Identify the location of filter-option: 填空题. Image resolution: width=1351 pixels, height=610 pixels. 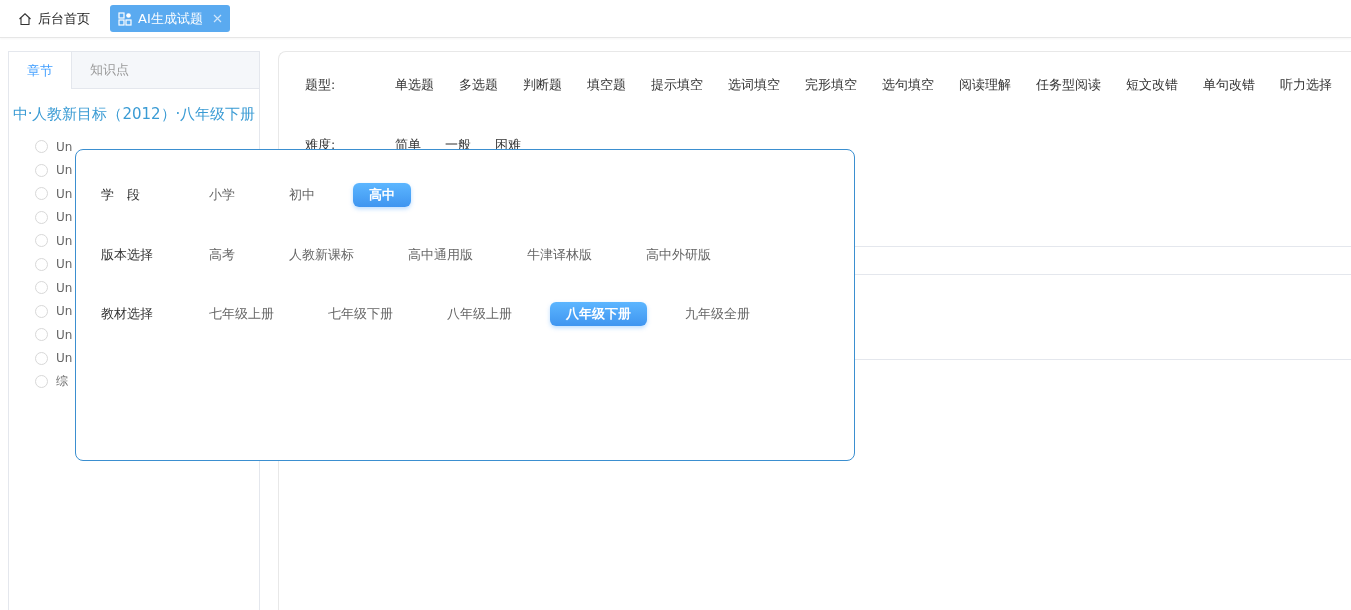
(606, 85).